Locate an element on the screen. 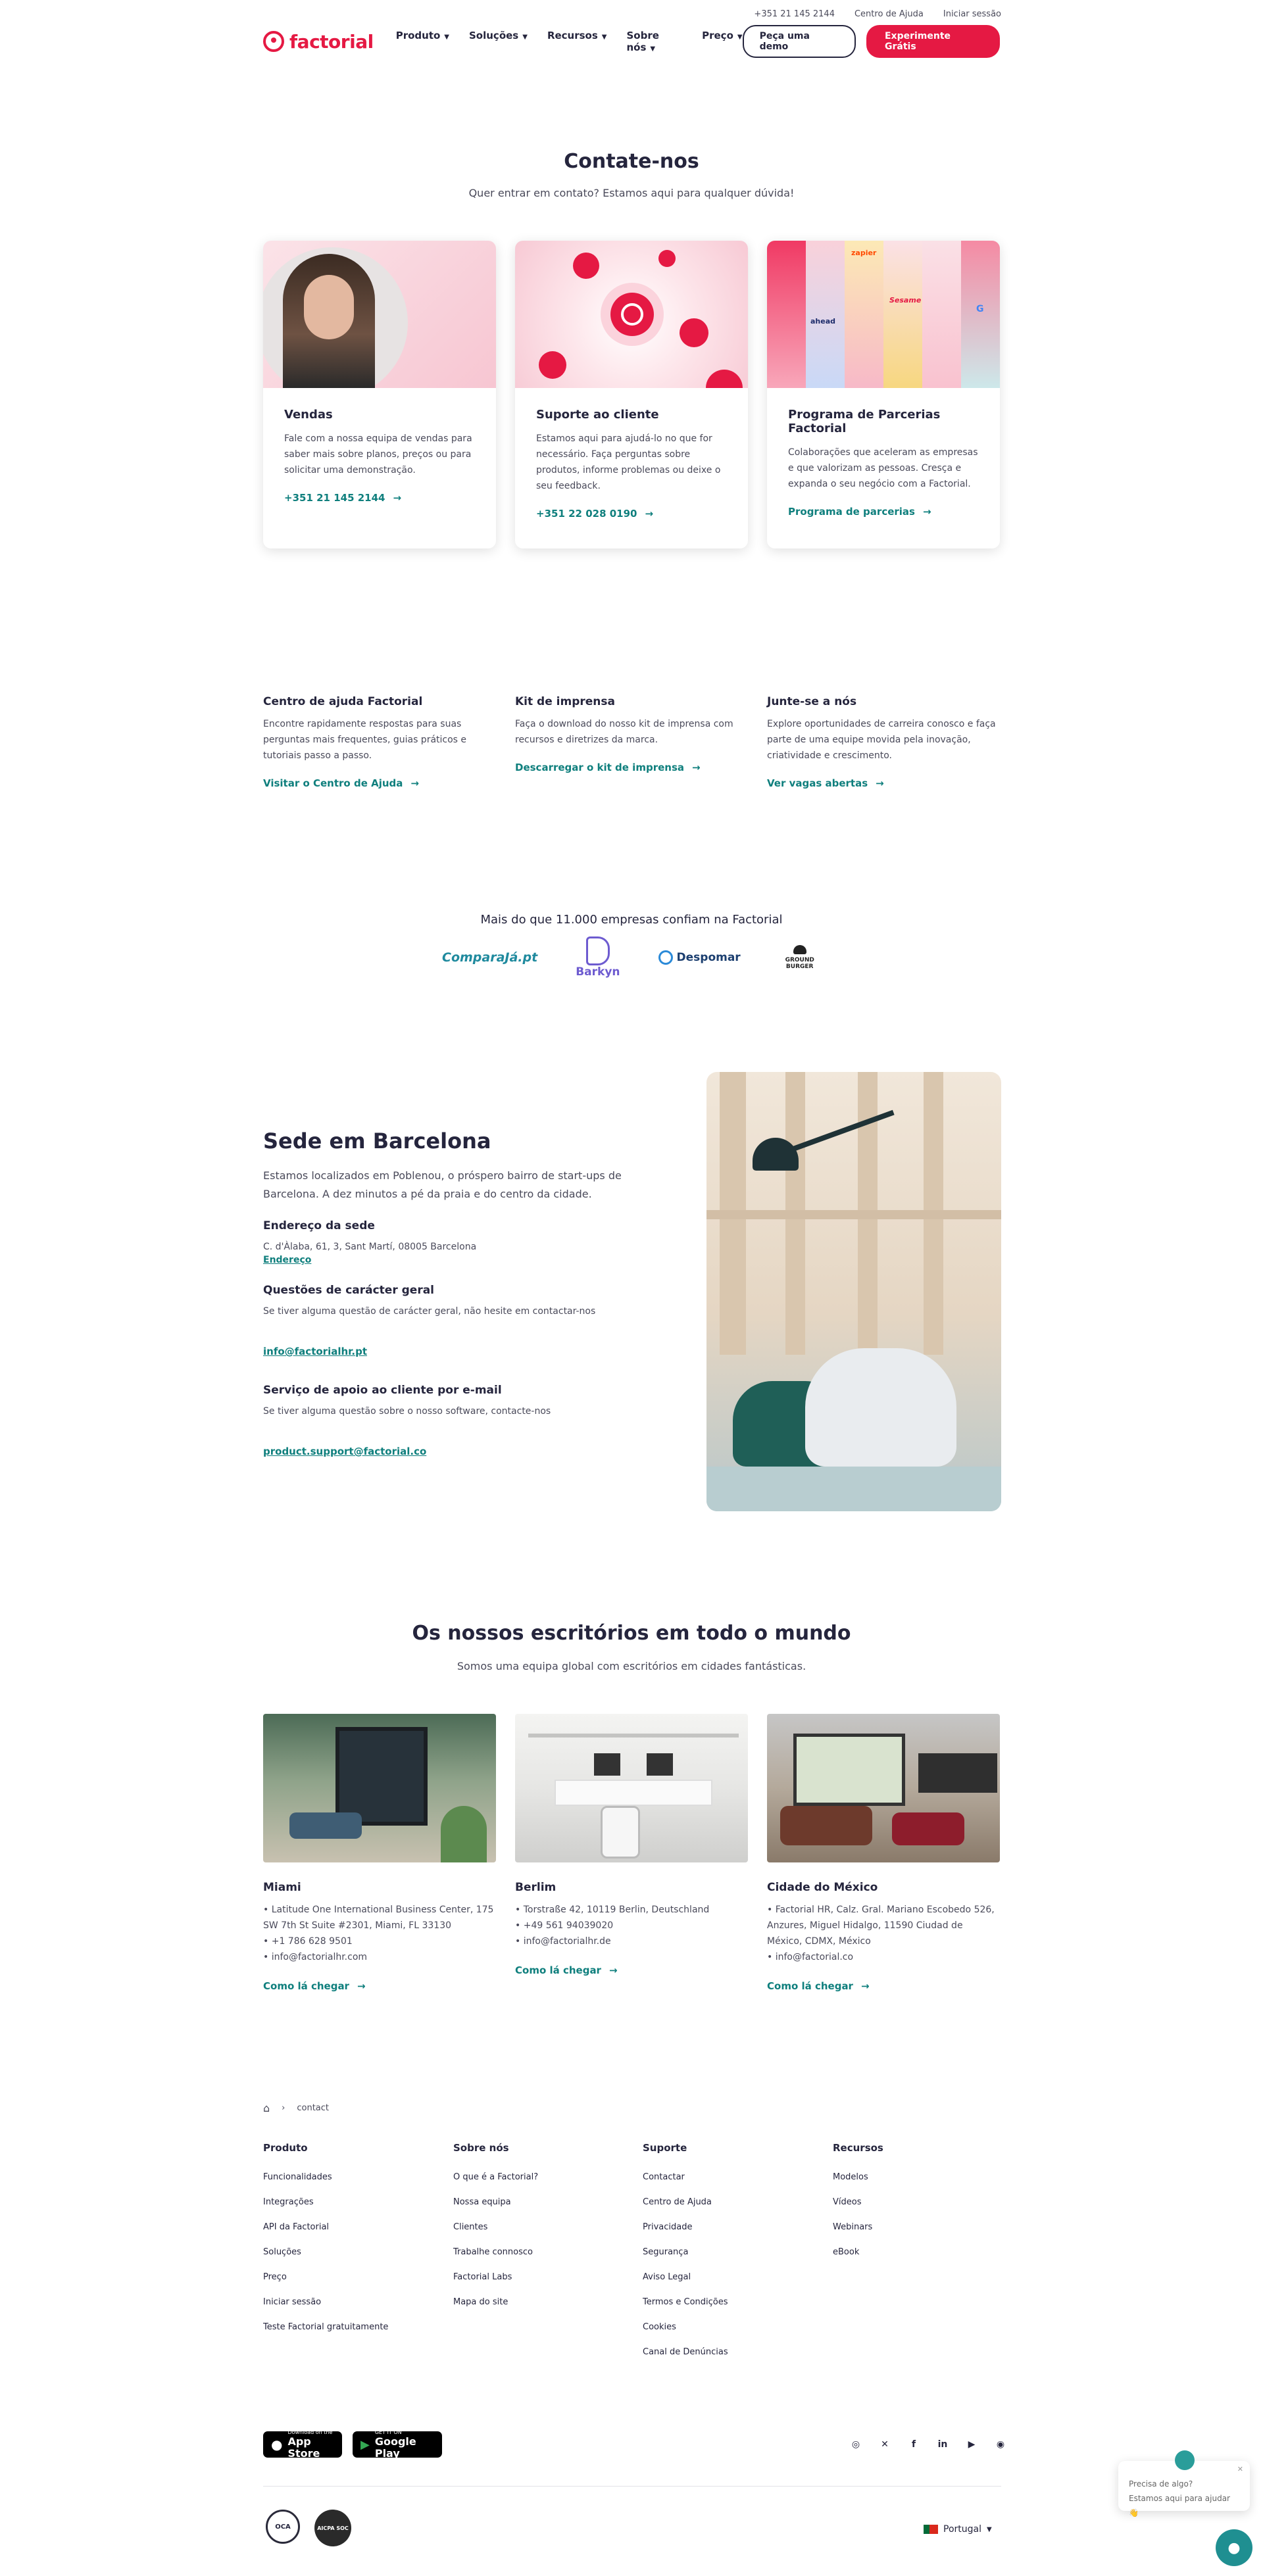  link-label: Descarregar o kit de imprensa is located at coordinates (599, 767).